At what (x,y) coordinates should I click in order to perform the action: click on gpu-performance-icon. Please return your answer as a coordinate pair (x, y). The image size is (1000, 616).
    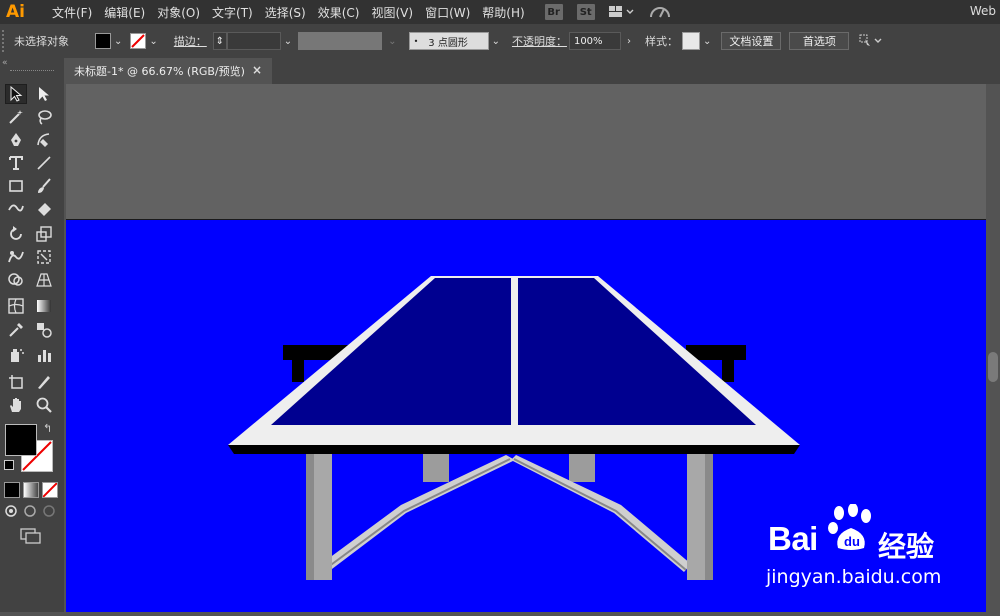
    Looking at the image, I should click on (660, 12).